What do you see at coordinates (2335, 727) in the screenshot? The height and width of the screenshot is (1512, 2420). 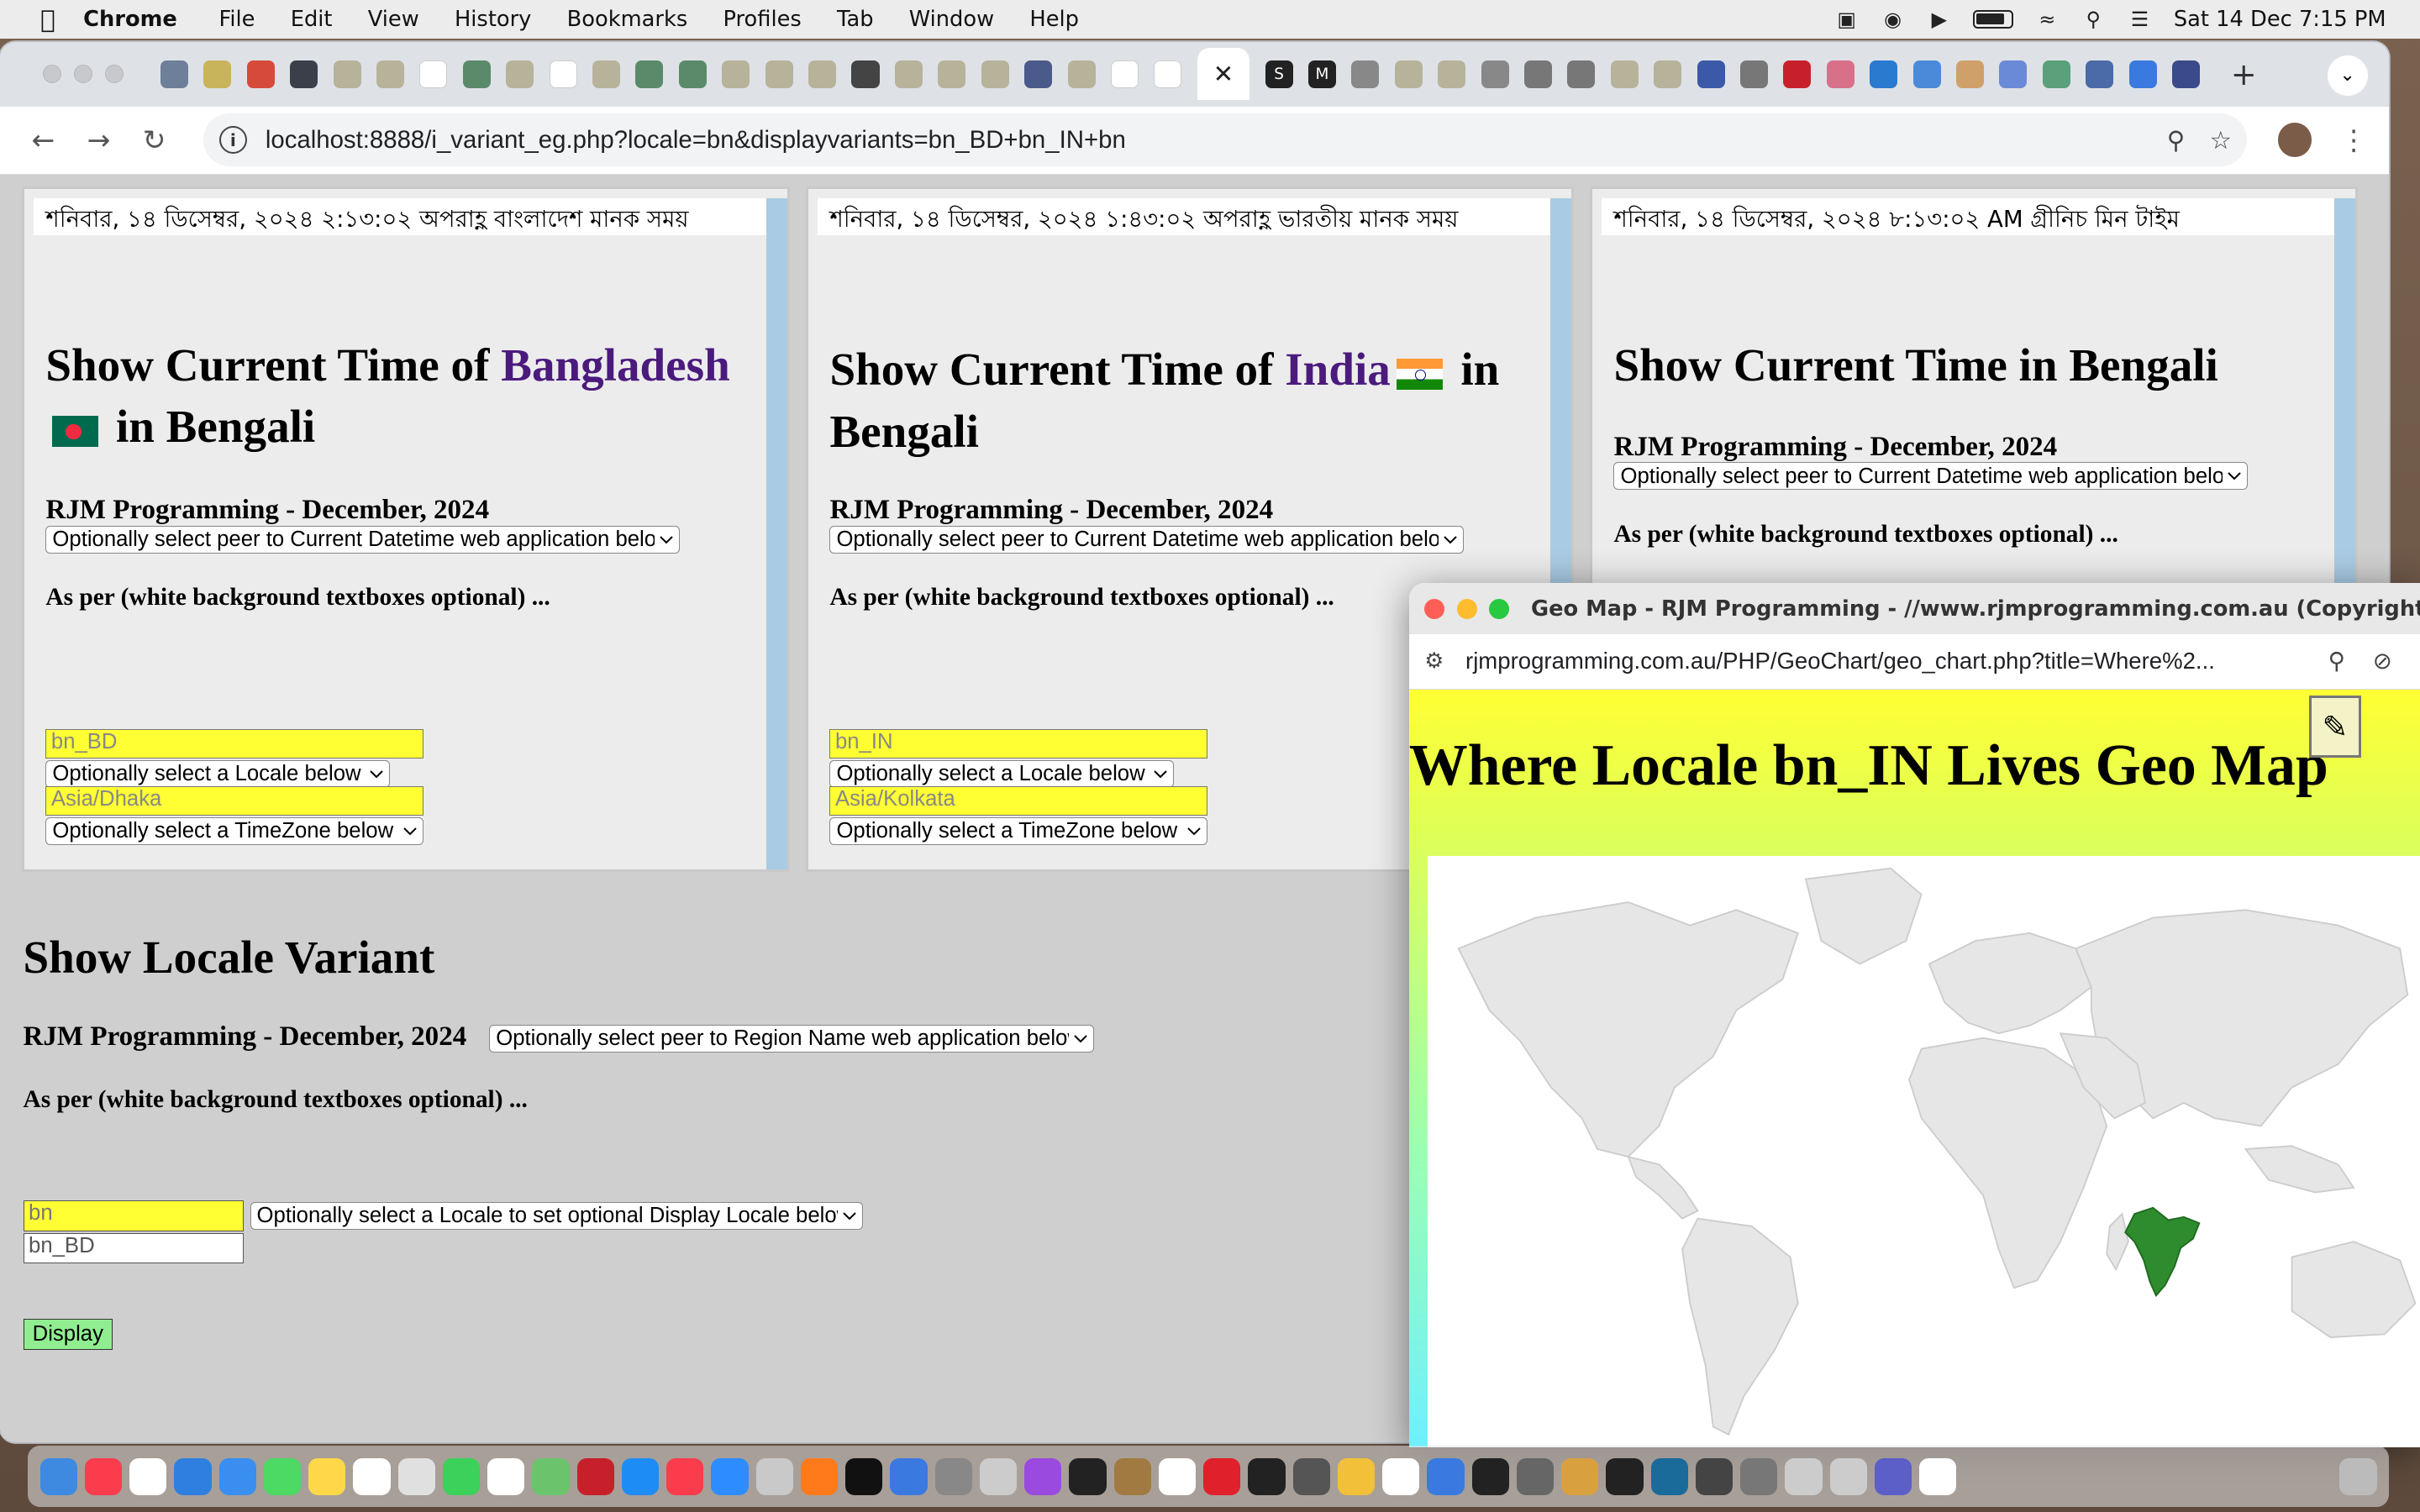 I see `notepad-edit-icon: ✎` at bounding box center [2335, 727].